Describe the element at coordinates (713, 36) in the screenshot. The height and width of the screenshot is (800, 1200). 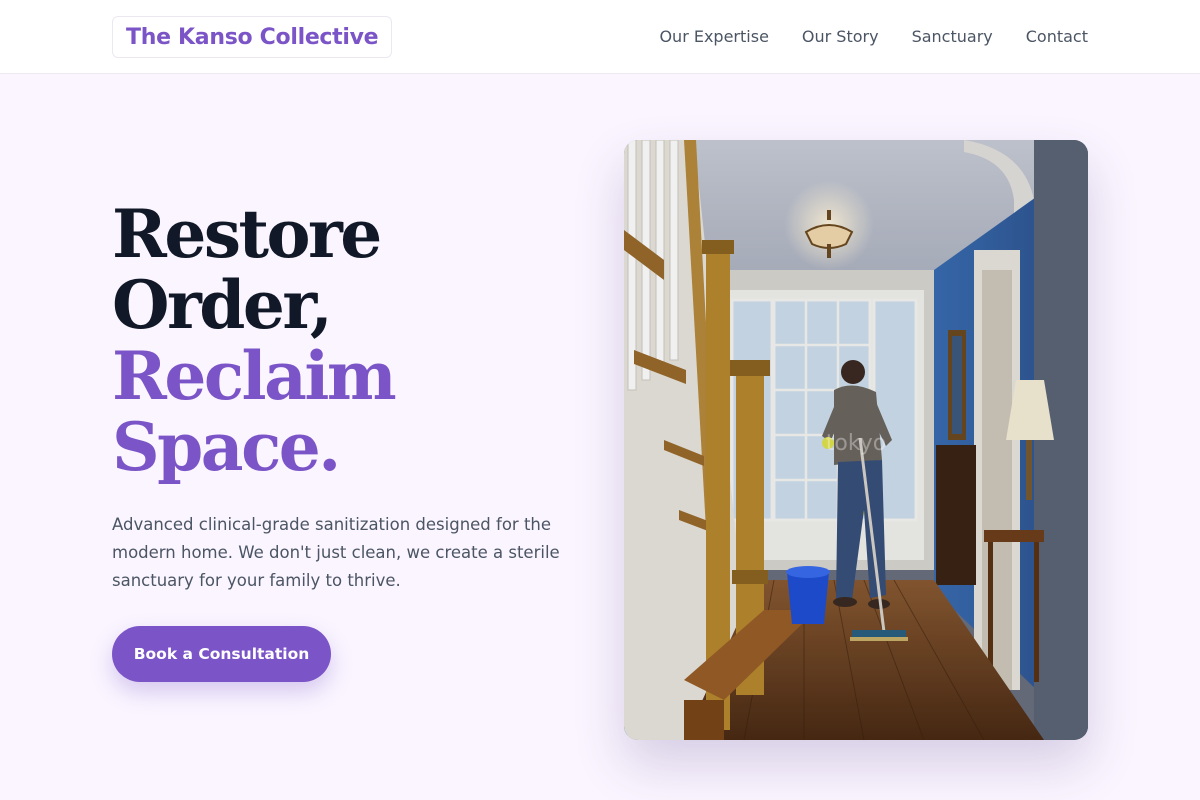
I see `nav-item-our-expertise: Our Expertise` at that location.